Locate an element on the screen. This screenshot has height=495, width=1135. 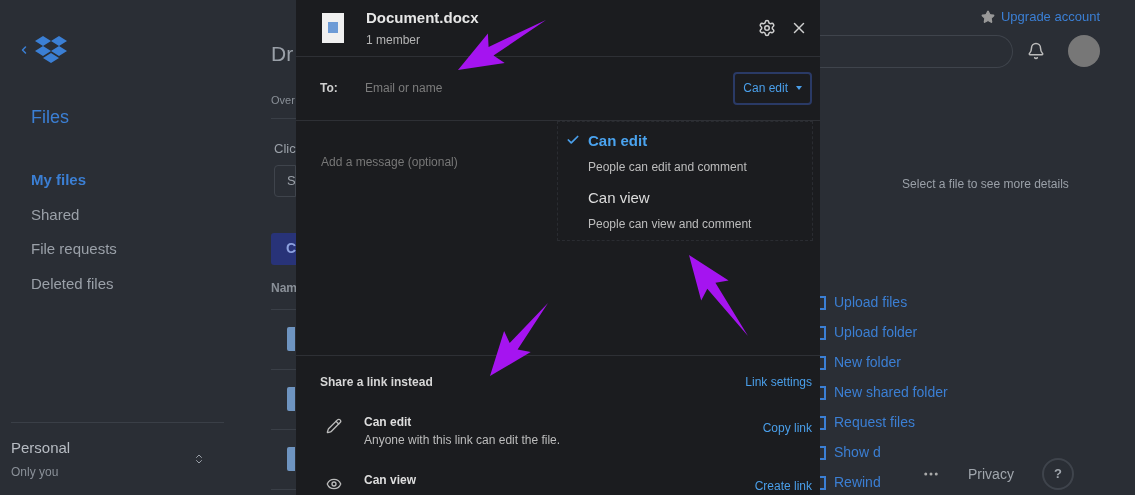
sidebar-item: Deleted files is located at coordinates (72, 283).